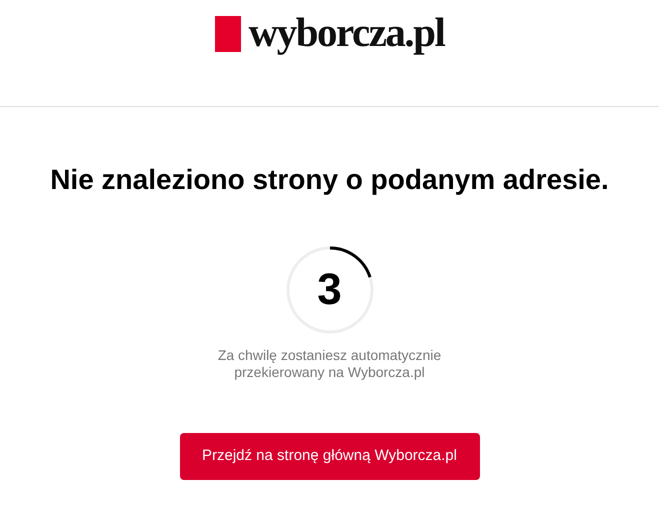 Image resolution: width=659 pixels, height=510 pixels. I want to click on logo-mark, so click(227, 34).